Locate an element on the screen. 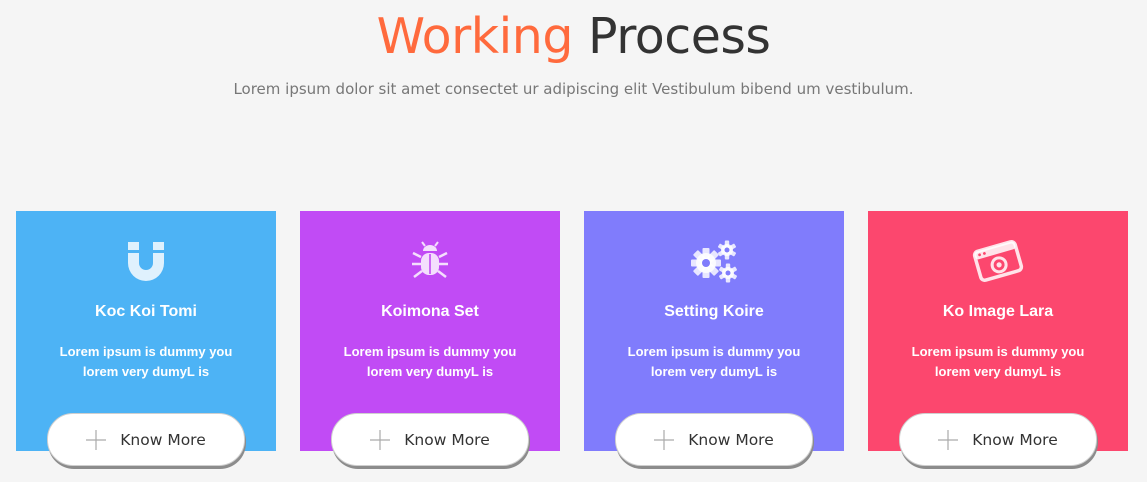  title-rest: Process is located at coordinates (679, 36).